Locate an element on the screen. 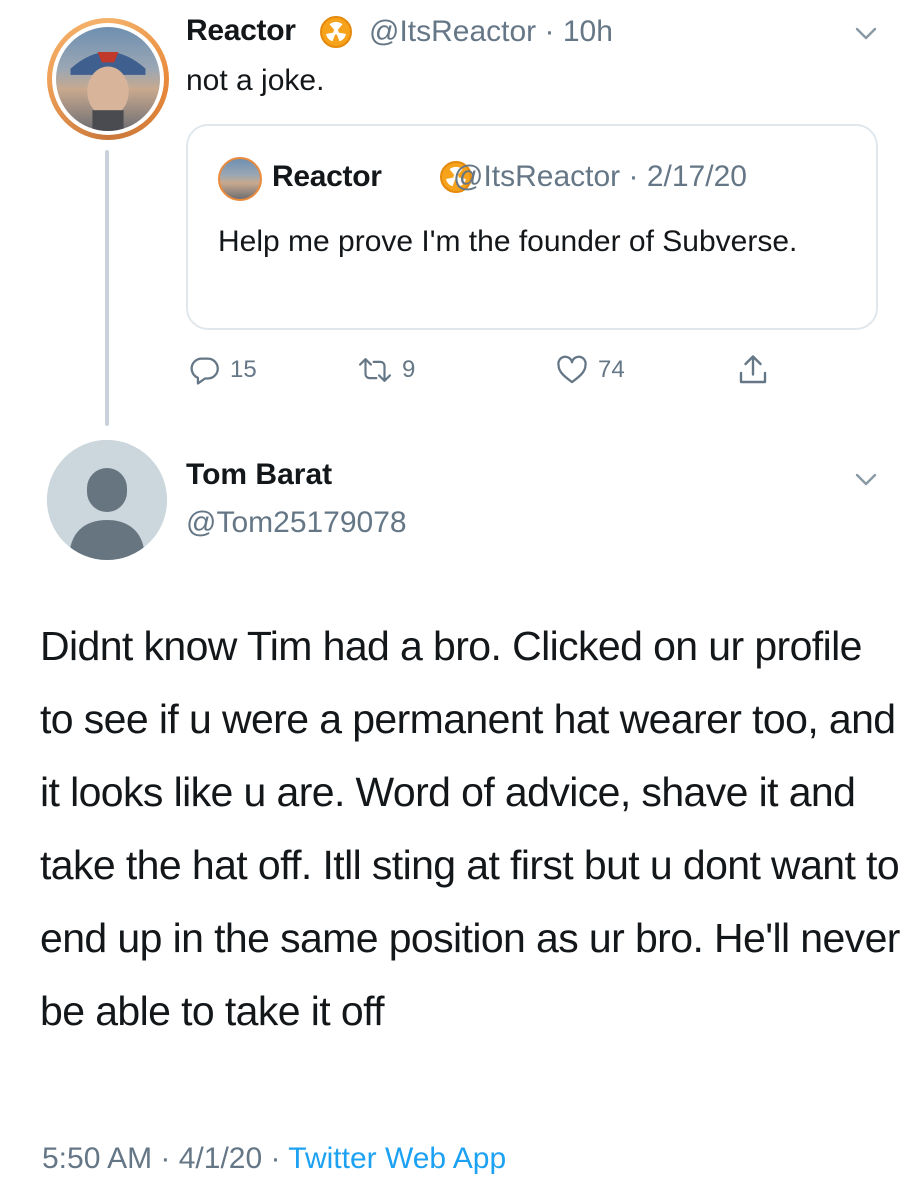 The height and width of the screenshot is (1200, 924). parent-time: 10h is located at coordinates (588, 31).